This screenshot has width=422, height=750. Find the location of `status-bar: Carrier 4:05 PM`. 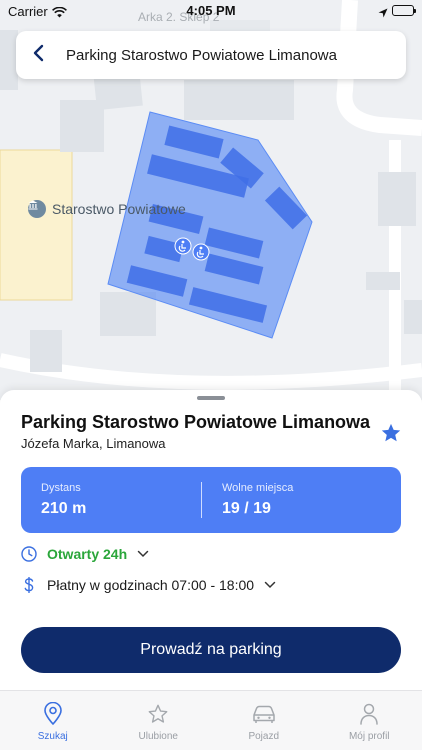

status-bar: Carrier 4:05 PM is located at coordinates (211, 11).